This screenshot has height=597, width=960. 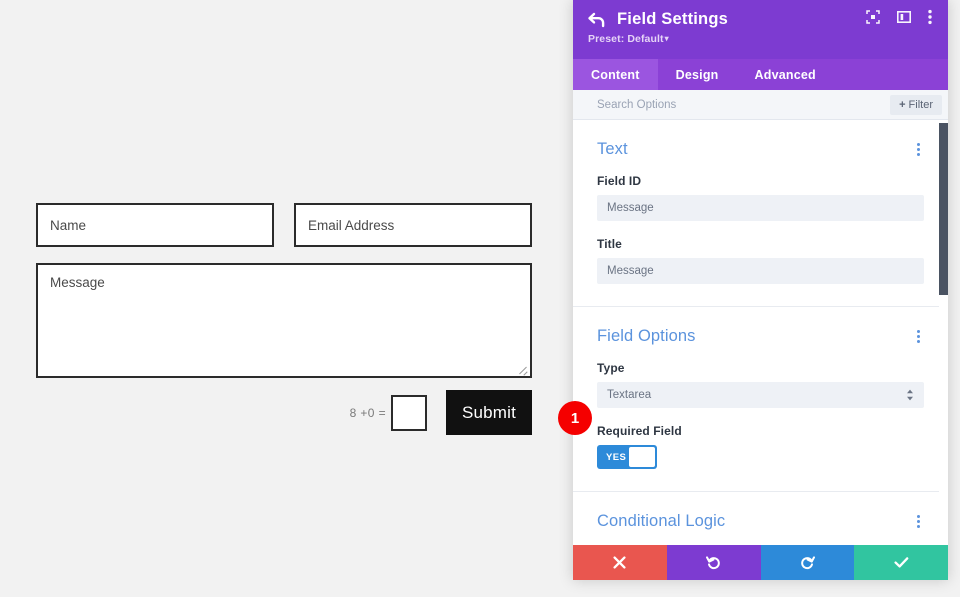 I want to click on more-options-icon, so click(x=930, y=19).